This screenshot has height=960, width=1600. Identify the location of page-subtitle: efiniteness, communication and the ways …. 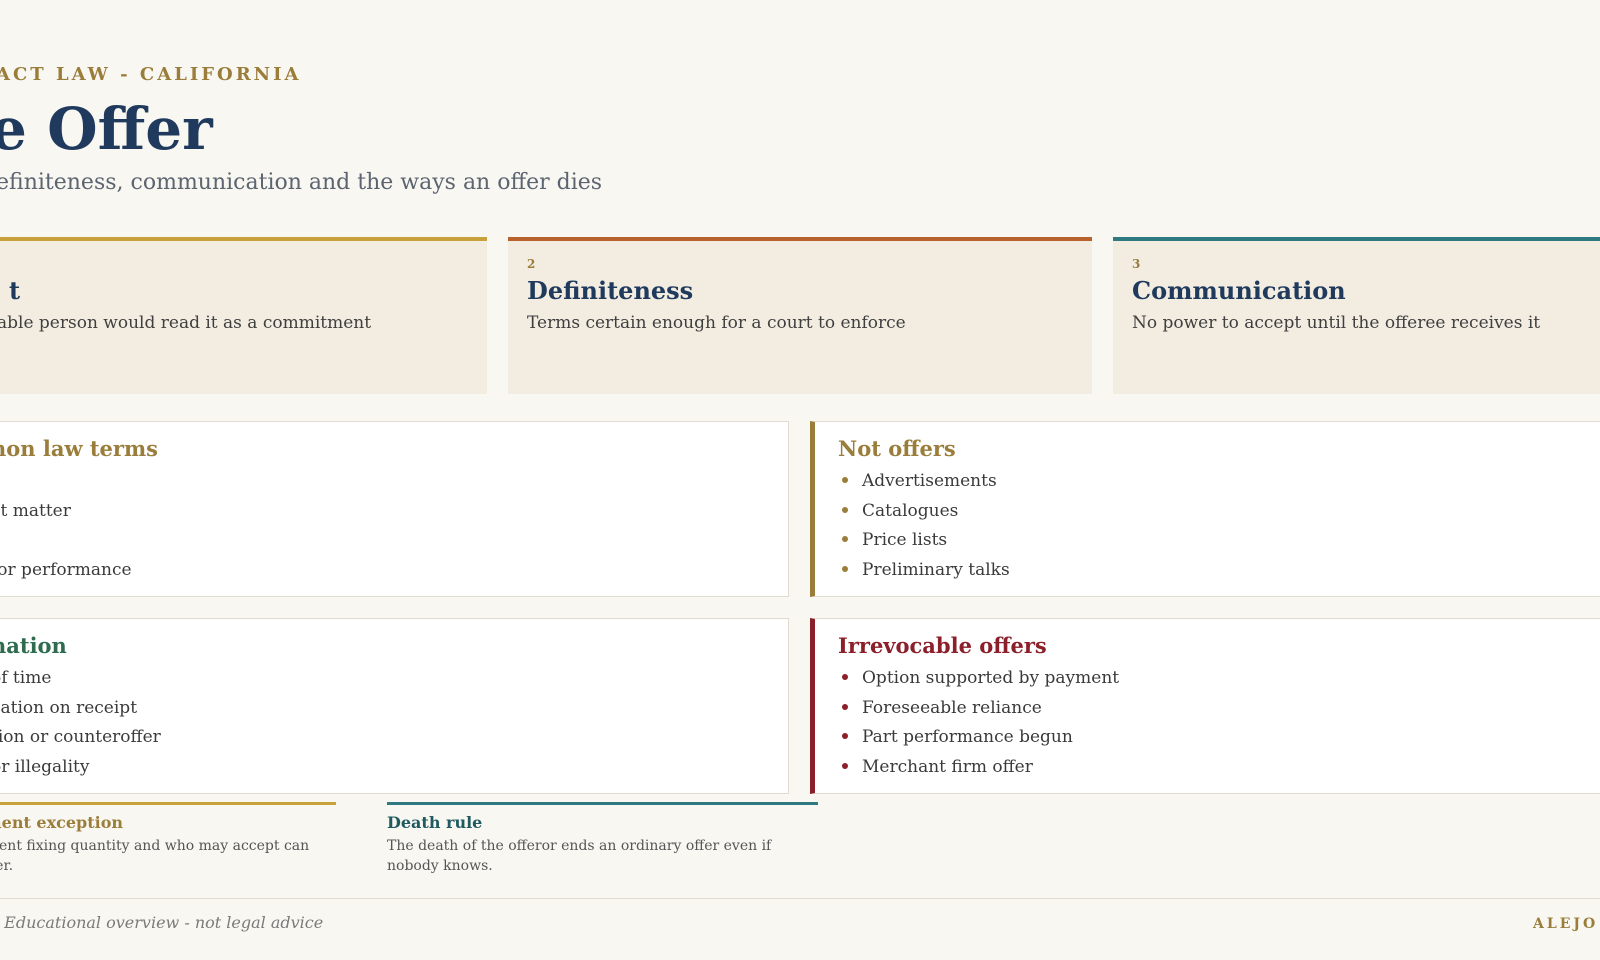
(301, 182).